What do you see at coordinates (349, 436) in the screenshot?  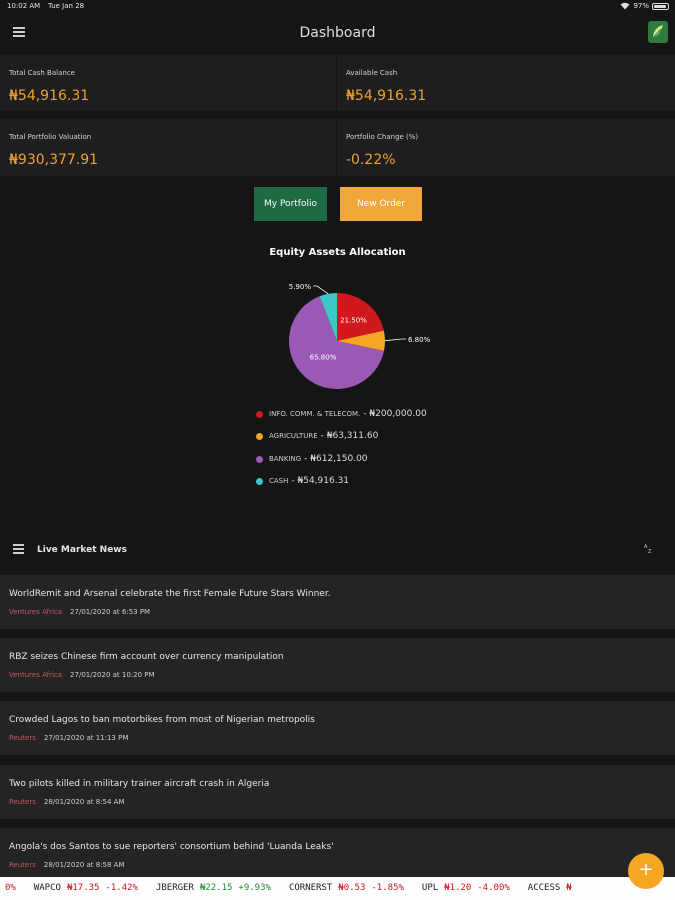 I see `legend-amount: - ₦63,311.60` at bounding box center [349, 436].